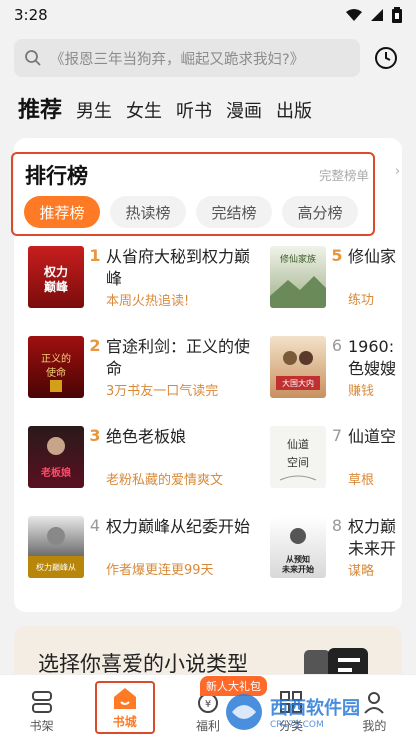 The image size is (416, 740). What do you see at coordinates (56, 372) in the screenshot?
I see `svg-text: 使命` at bounding box center [56, 372].